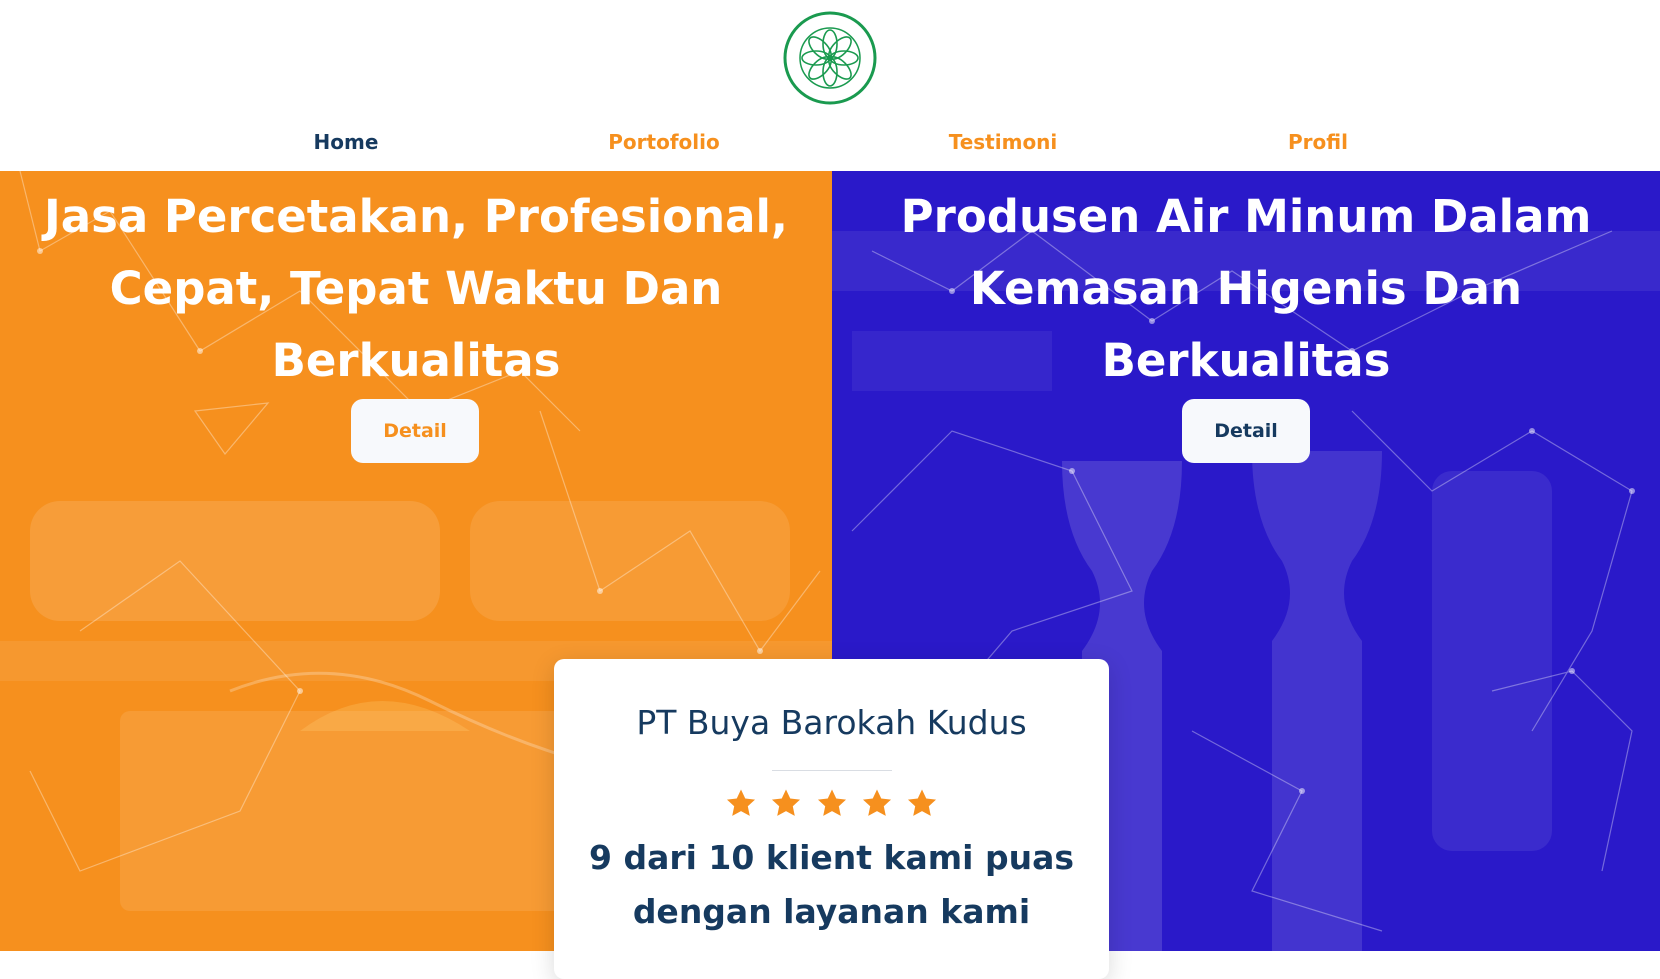 The width and height of the screenshot is (1660, 979). What do you see at coordinates (1246, 431) in the screenshot?
I see `water-detail-button: Detail` at bounding box center [1246, 431].